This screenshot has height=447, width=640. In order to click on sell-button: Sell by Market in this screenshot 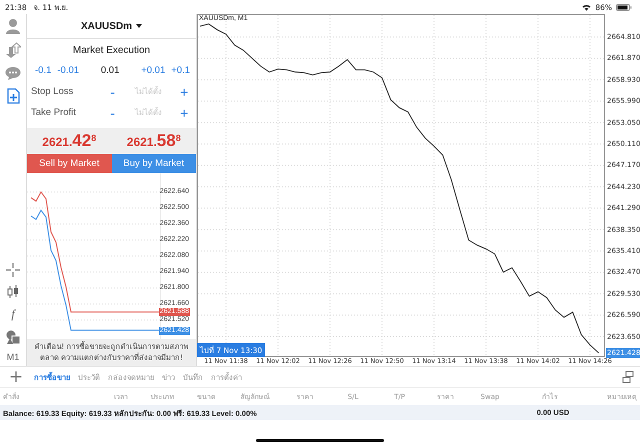, I will do `click(69, 163)`.